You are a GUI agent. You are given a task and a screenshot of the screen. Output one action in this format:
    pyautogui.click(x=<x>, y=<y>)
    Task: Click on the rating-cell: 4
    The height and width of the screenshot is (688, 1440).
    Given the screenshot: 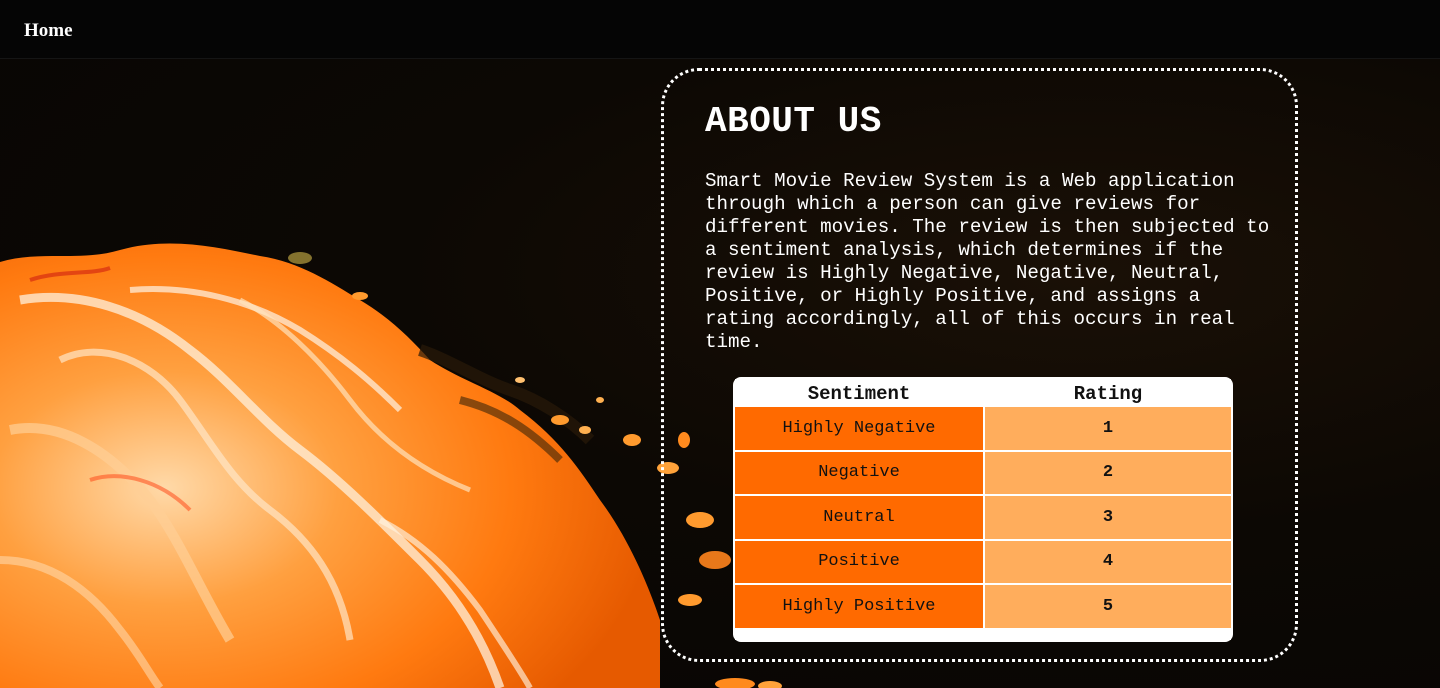 What is the action you would take?
    pyautogui.click(x=1108, y=562)
    